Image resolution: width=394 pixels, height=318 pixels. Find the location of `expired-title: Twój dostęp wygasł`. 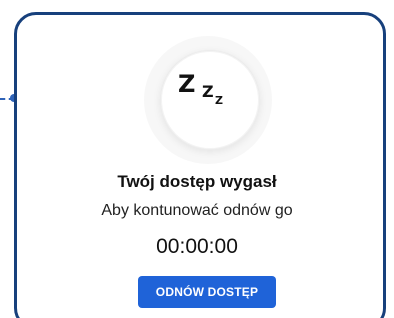

expired-title: Twój dostęp wygasł is located at coordinates (197, 181).